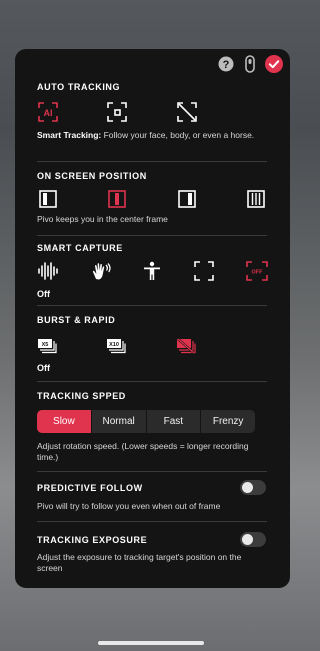 The height and width of the screenshot is (651, 320). I want to click on predictive-follow-toggle, so click(253, 487).